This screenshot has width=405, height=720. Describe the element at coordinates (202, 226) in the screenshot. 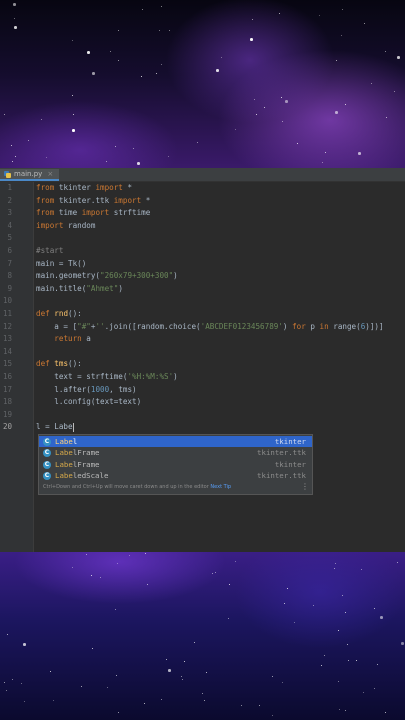

I see `code-line: 4 import random` at that location.